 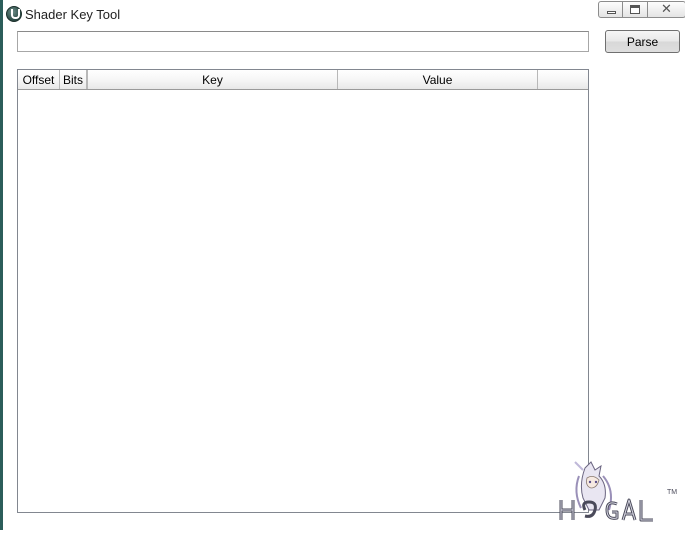 What do you see at coordinates (344, 14) in the screenshot?
I see `title-bar: Shader Key Tool ✕` at bounding box center [344, 14].